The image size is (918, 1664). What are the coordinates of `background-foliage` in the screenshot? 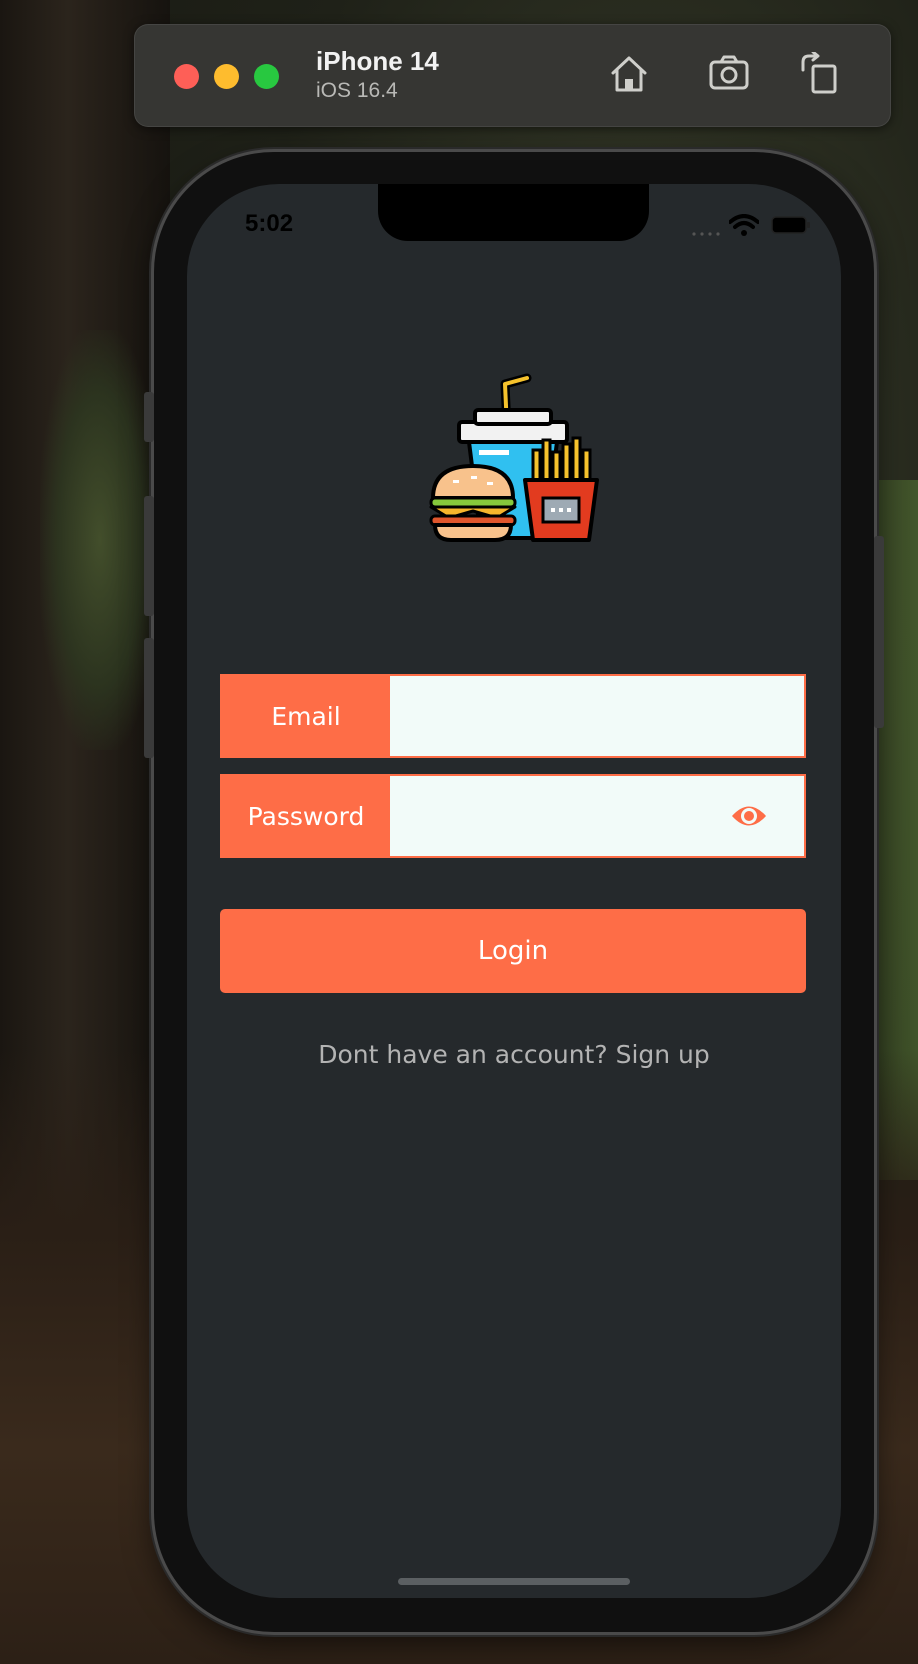 It's located at (100, 540).